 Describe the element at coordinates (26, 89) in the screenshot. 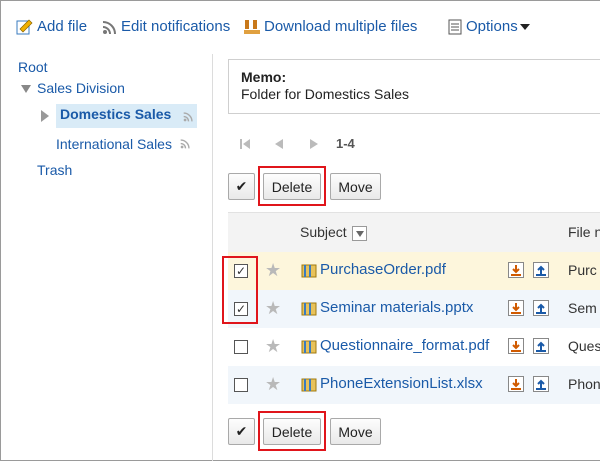

I see `expand-down-icon` at that location.